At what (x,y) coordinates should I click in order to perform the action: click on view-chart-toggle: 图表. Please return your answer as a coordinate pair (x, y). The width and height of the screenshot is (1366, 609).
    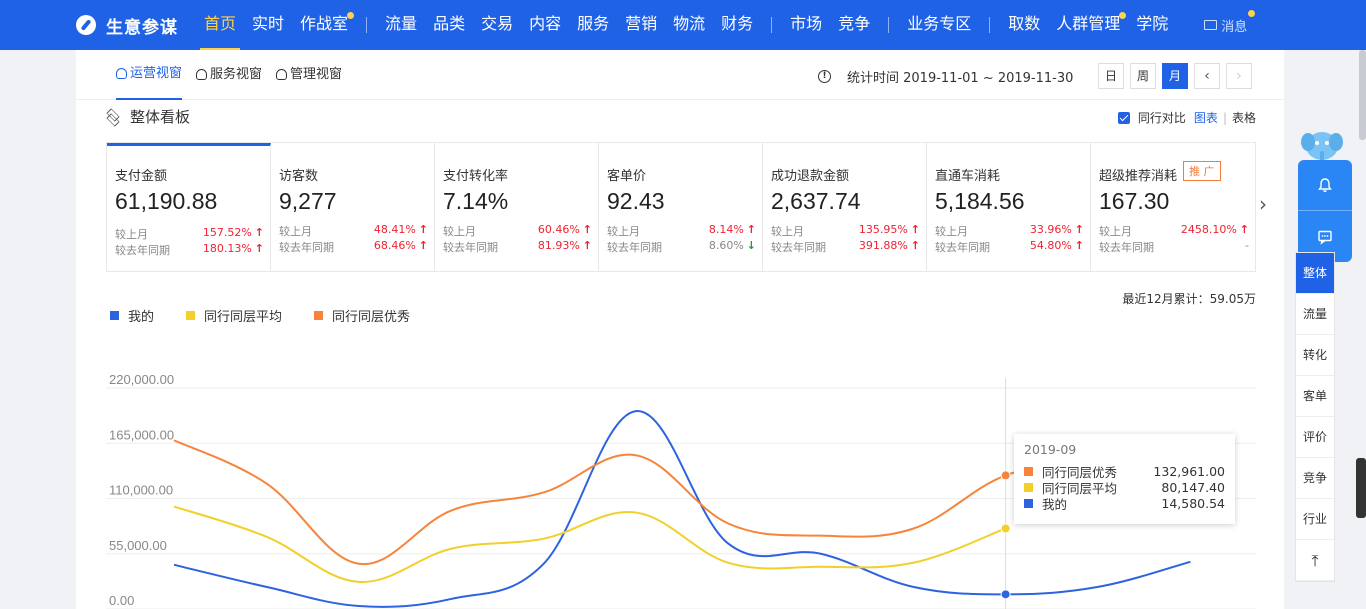
    Looking at the image, I should click on (1206, 117).